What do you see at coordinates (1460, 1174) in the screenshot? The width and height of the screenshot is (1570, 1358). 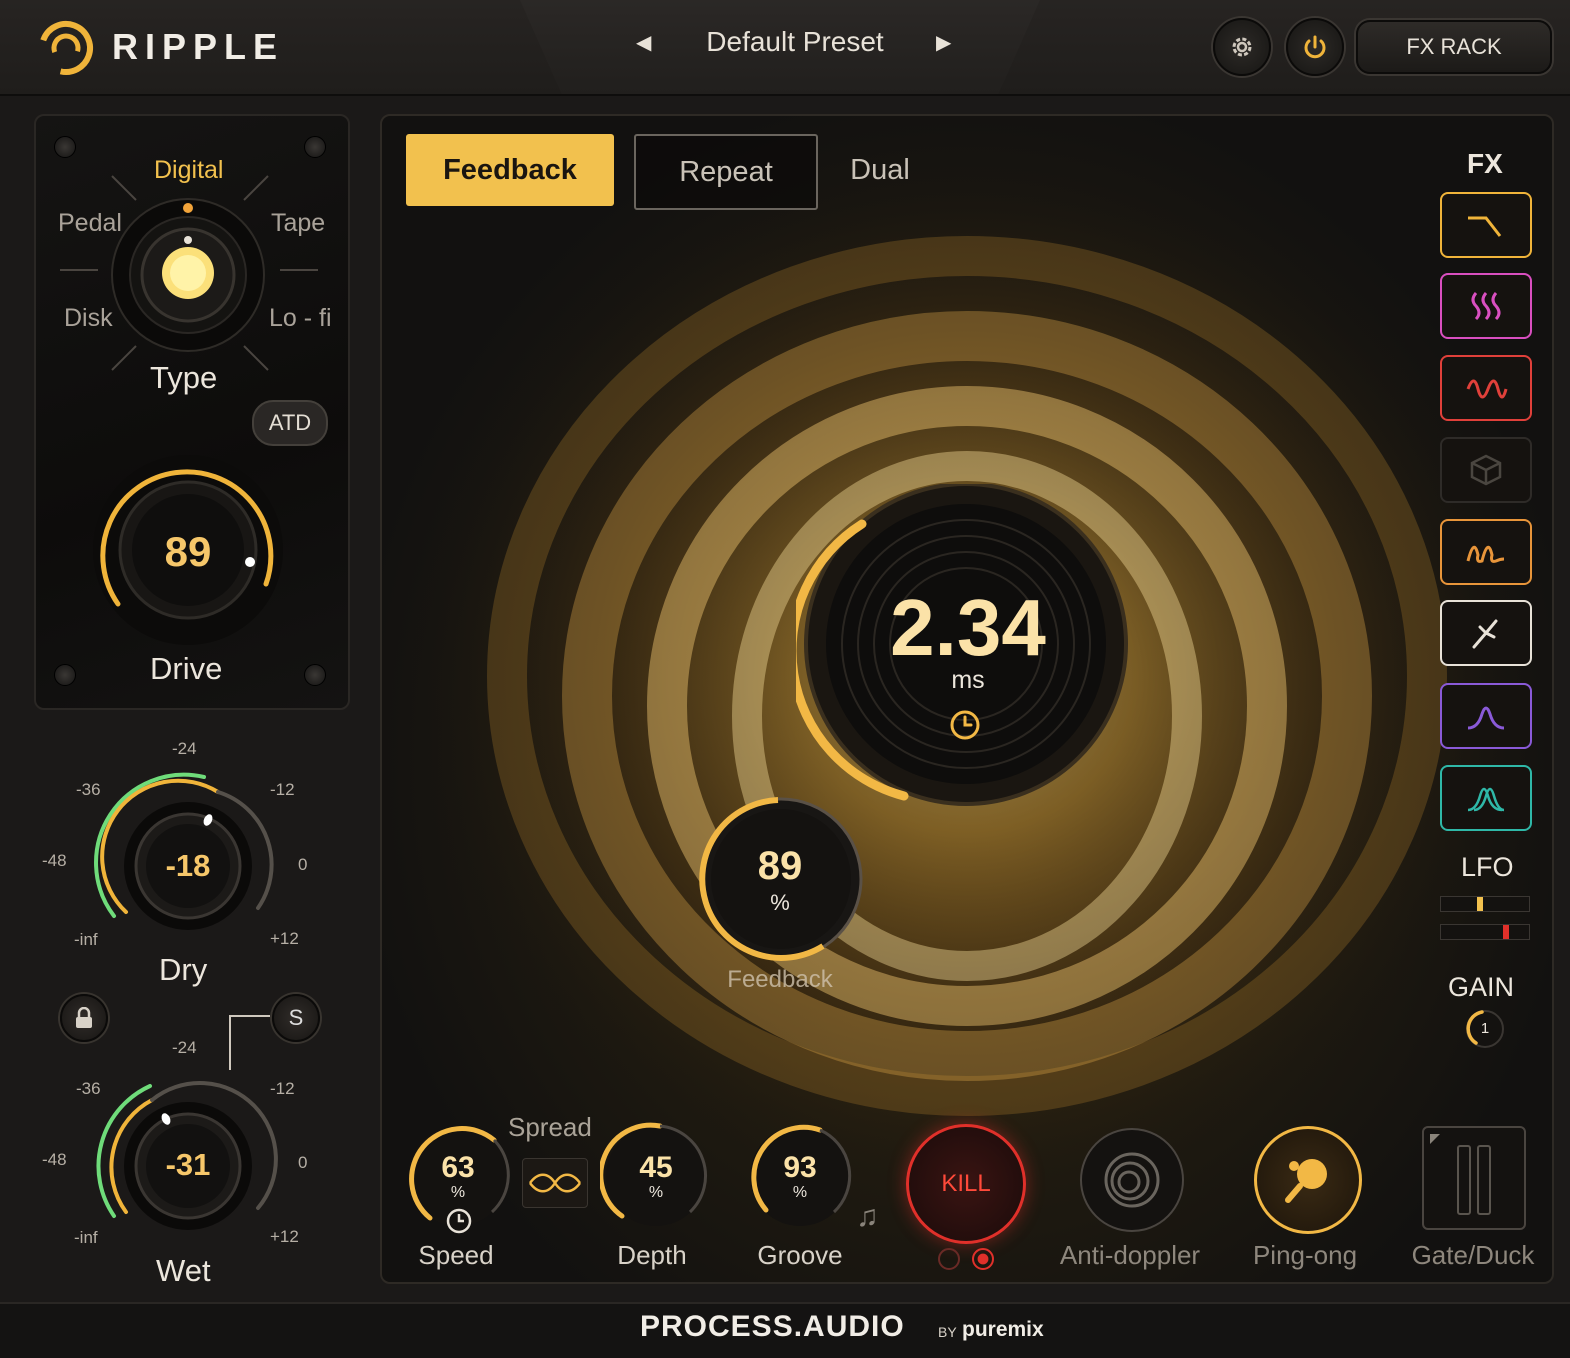 I see `gate-bars-icon` at bounding box center [1460, 1174].